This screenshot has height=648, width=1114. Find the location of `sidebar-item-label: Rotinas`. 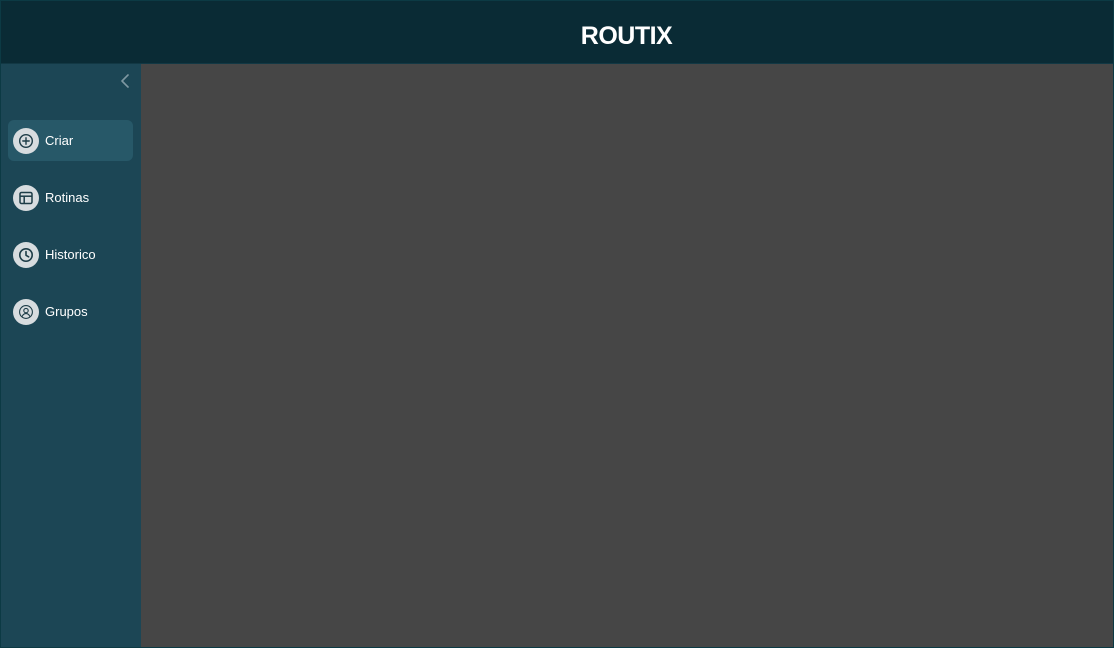

sidebar-item-label: Rotinas is located at coordinates (67, 197).